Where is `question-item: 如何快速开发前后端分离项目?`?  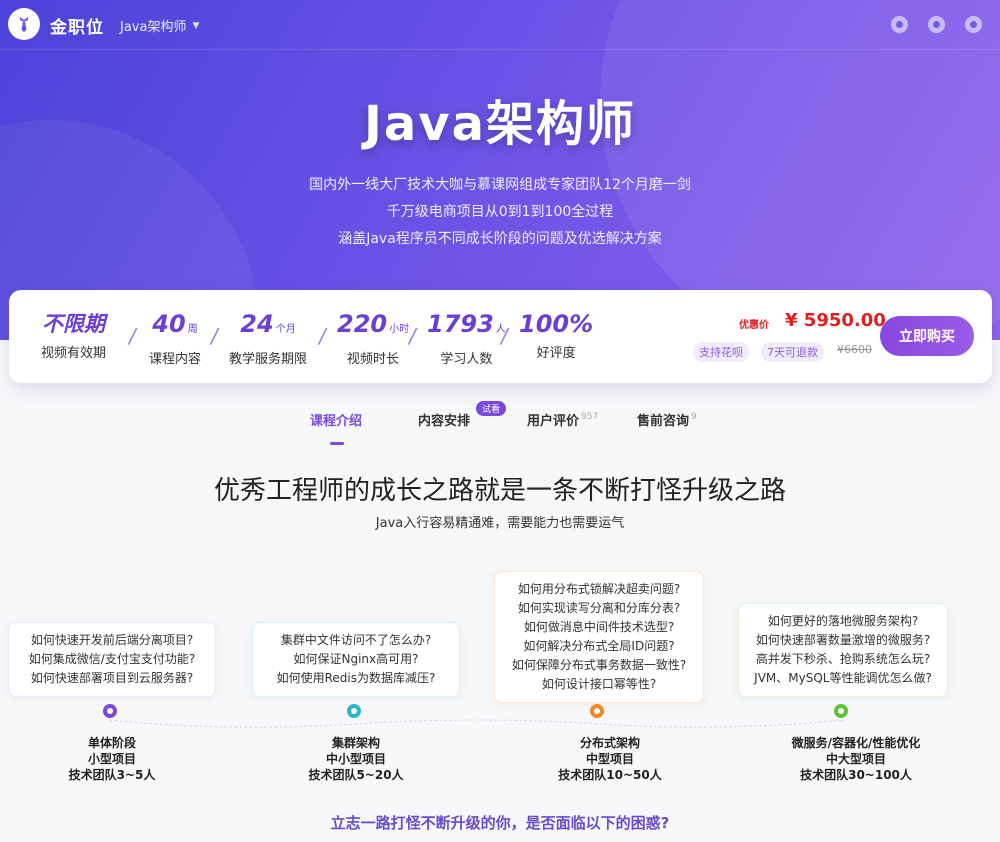
question-item: 如何快速开发前后端分离项目? is located at coordinates (112, 640).